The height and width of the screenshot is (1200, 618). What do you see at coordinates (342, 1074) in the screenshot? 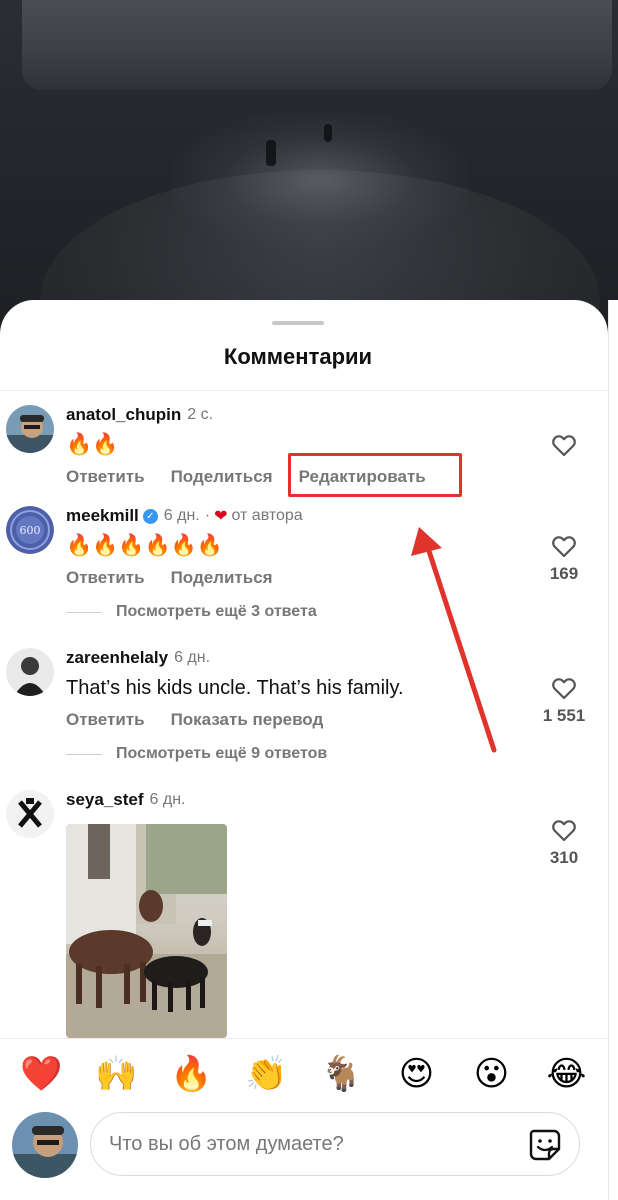
I see `emoji-goat: 🐐` at bounding box center [342, 1074].